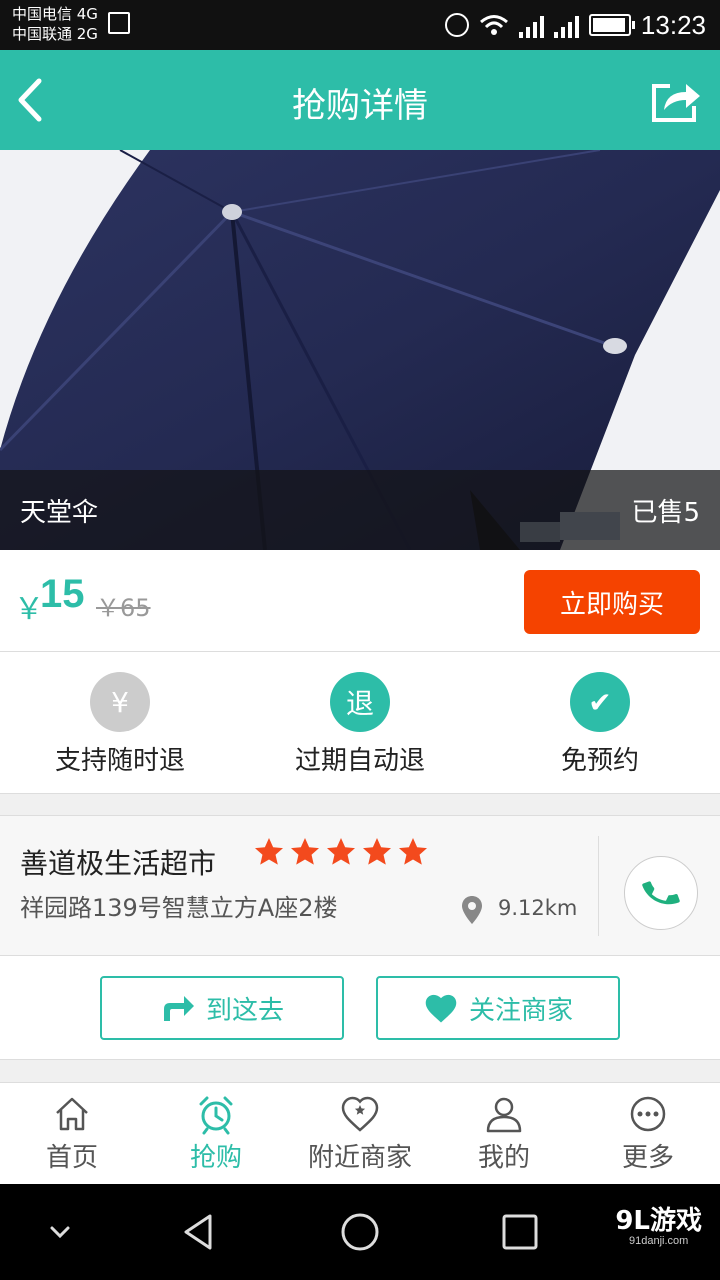 The width and height of the screenshot is (720, 1280). I want to click on share-button, so click(676, 101).